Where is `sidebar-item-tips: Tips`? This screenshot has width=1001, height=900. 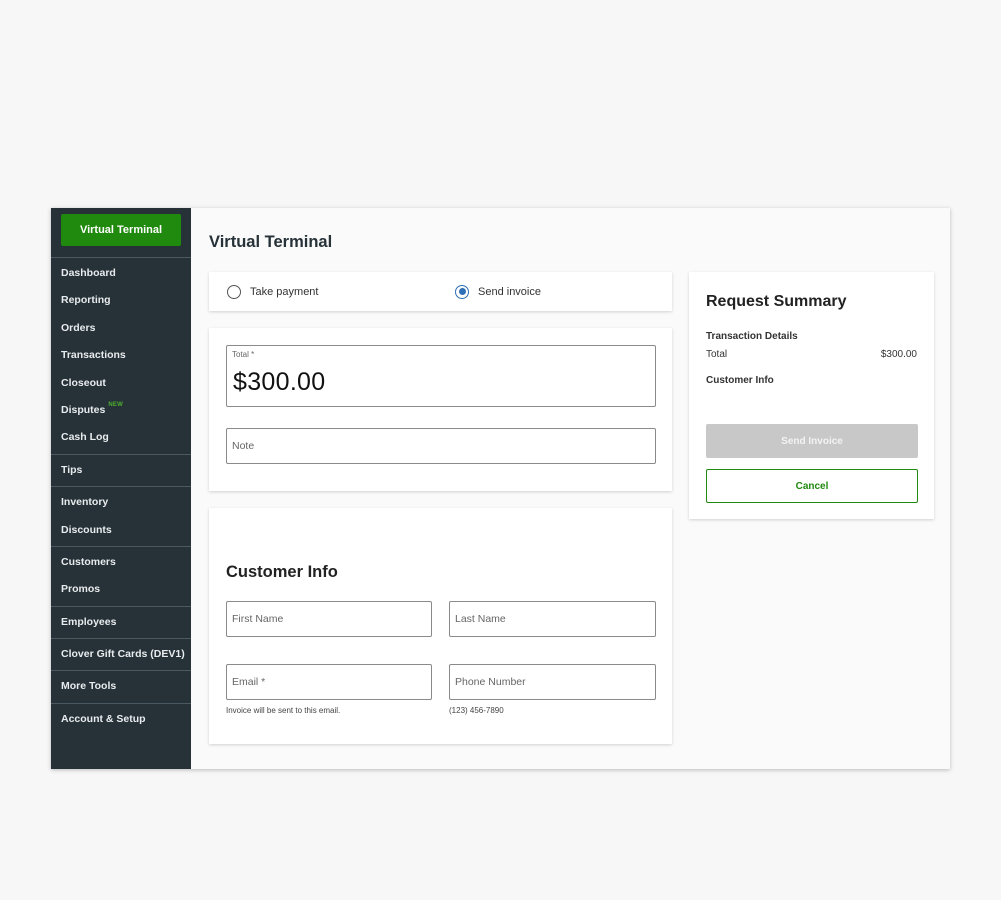
sidebar-item-tips: Tips is located at coordinates (121, 470).